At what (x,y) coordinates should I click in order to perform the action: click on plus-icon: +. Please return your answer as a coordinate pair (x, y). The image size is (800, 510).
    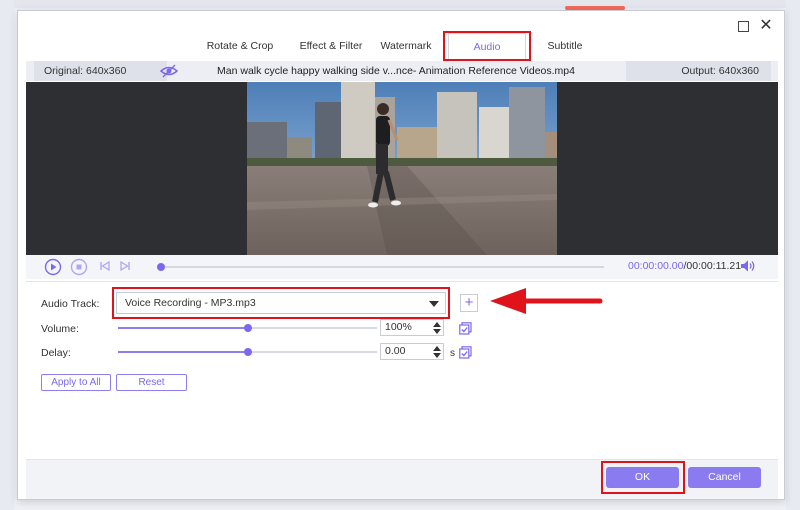
    Looking at the image, I should click on (469, 303).